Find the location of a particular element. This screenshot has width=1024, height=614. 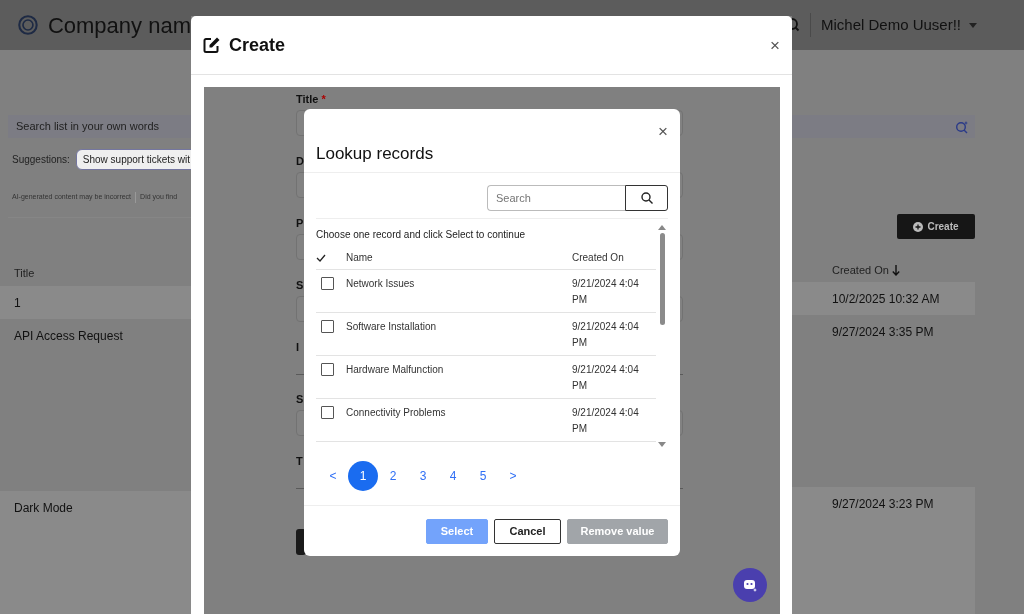

column-header: Name is located at coordinates (359, 257).